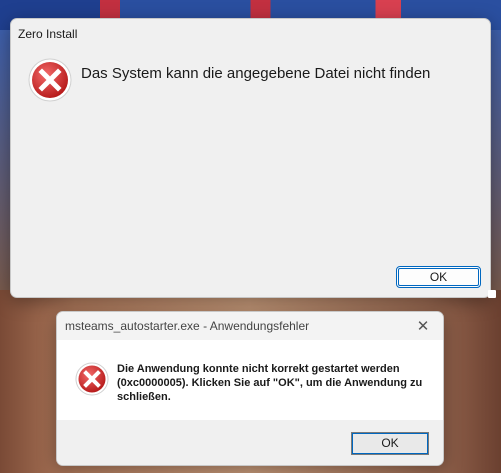 The width and height of the screenshot is (501, 473). What do you see at coordinates (492, 294) in the screenshot?
I see `window-corner` at bounding box center [492, 294].